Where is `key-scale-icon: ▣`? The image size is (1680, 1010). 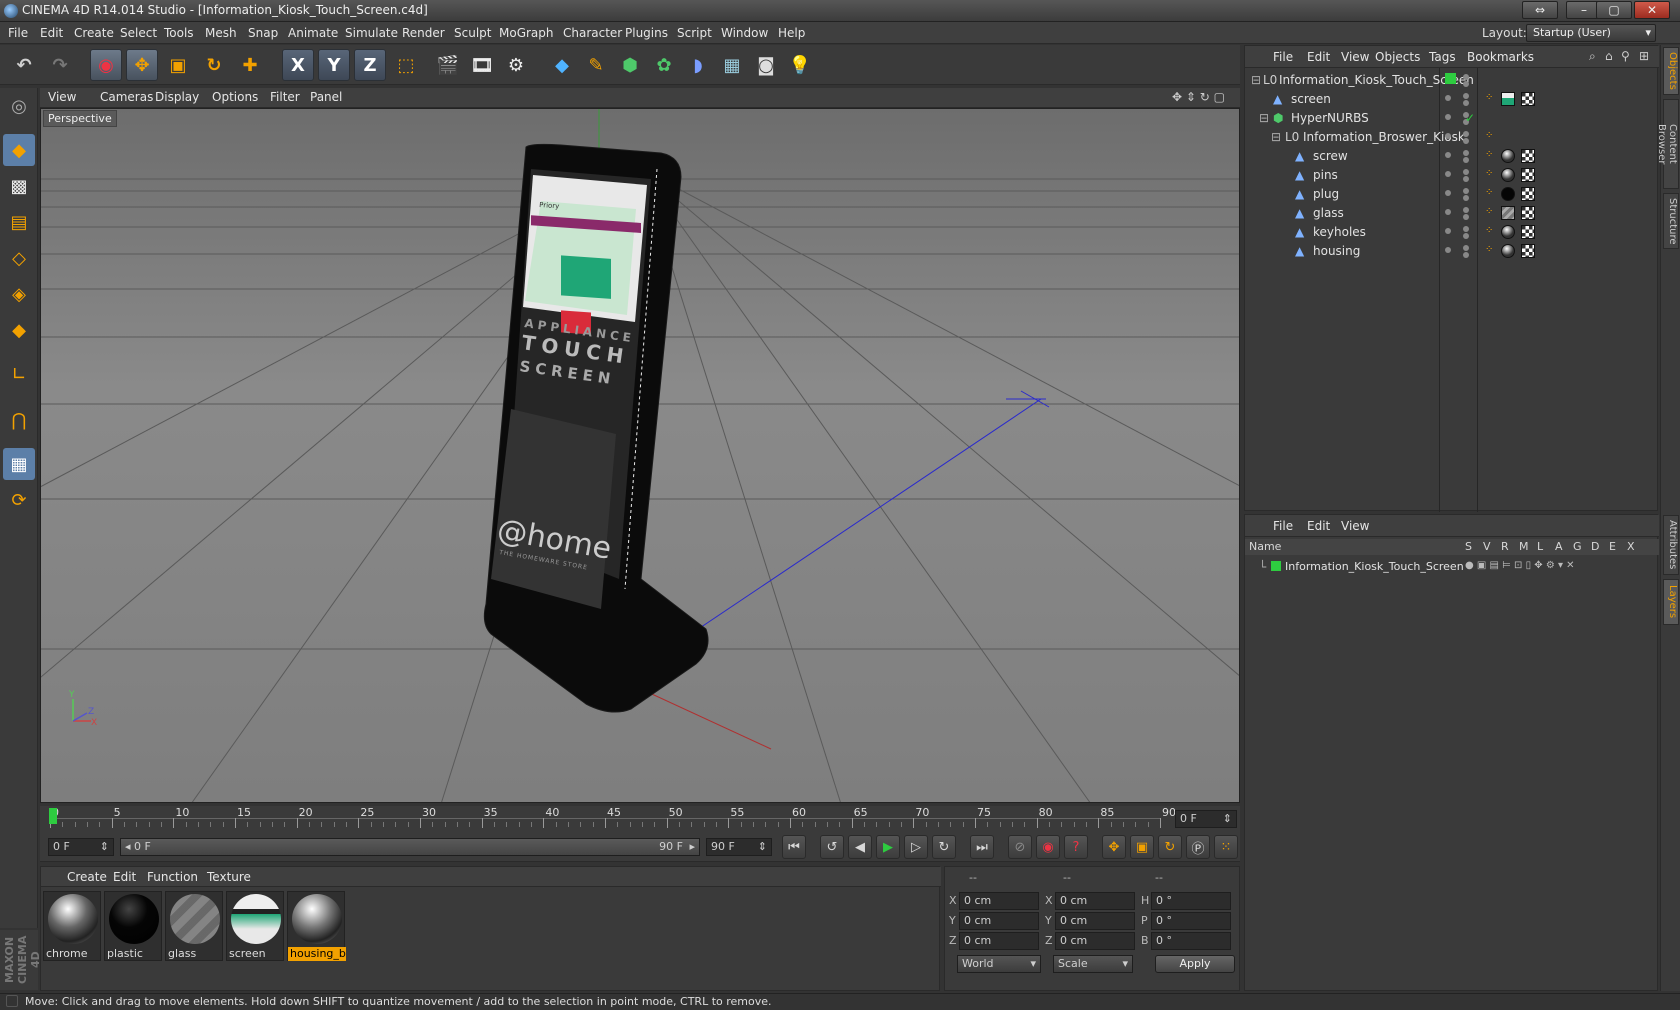
key-scale-icon: ▣ is located at coordinates (1142, 847).